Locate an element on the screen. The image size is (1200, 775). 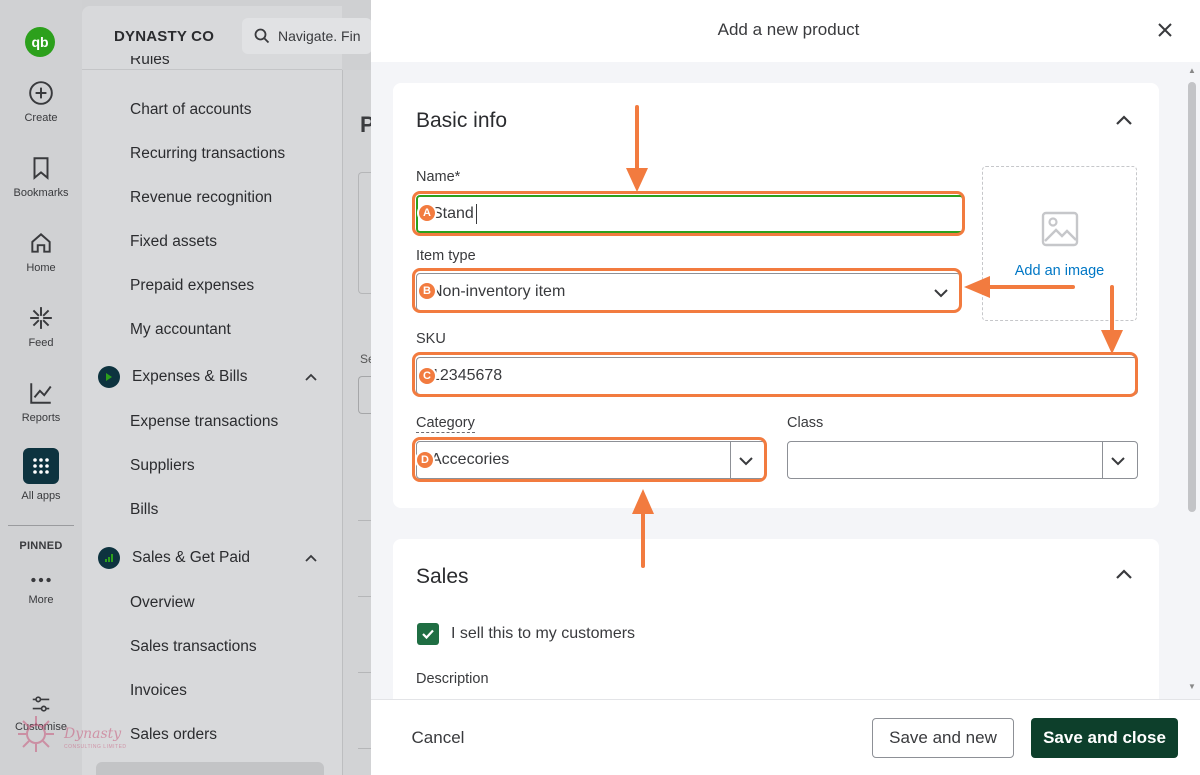
drawer-header: Add a new product is located at coordinates (785, 31).